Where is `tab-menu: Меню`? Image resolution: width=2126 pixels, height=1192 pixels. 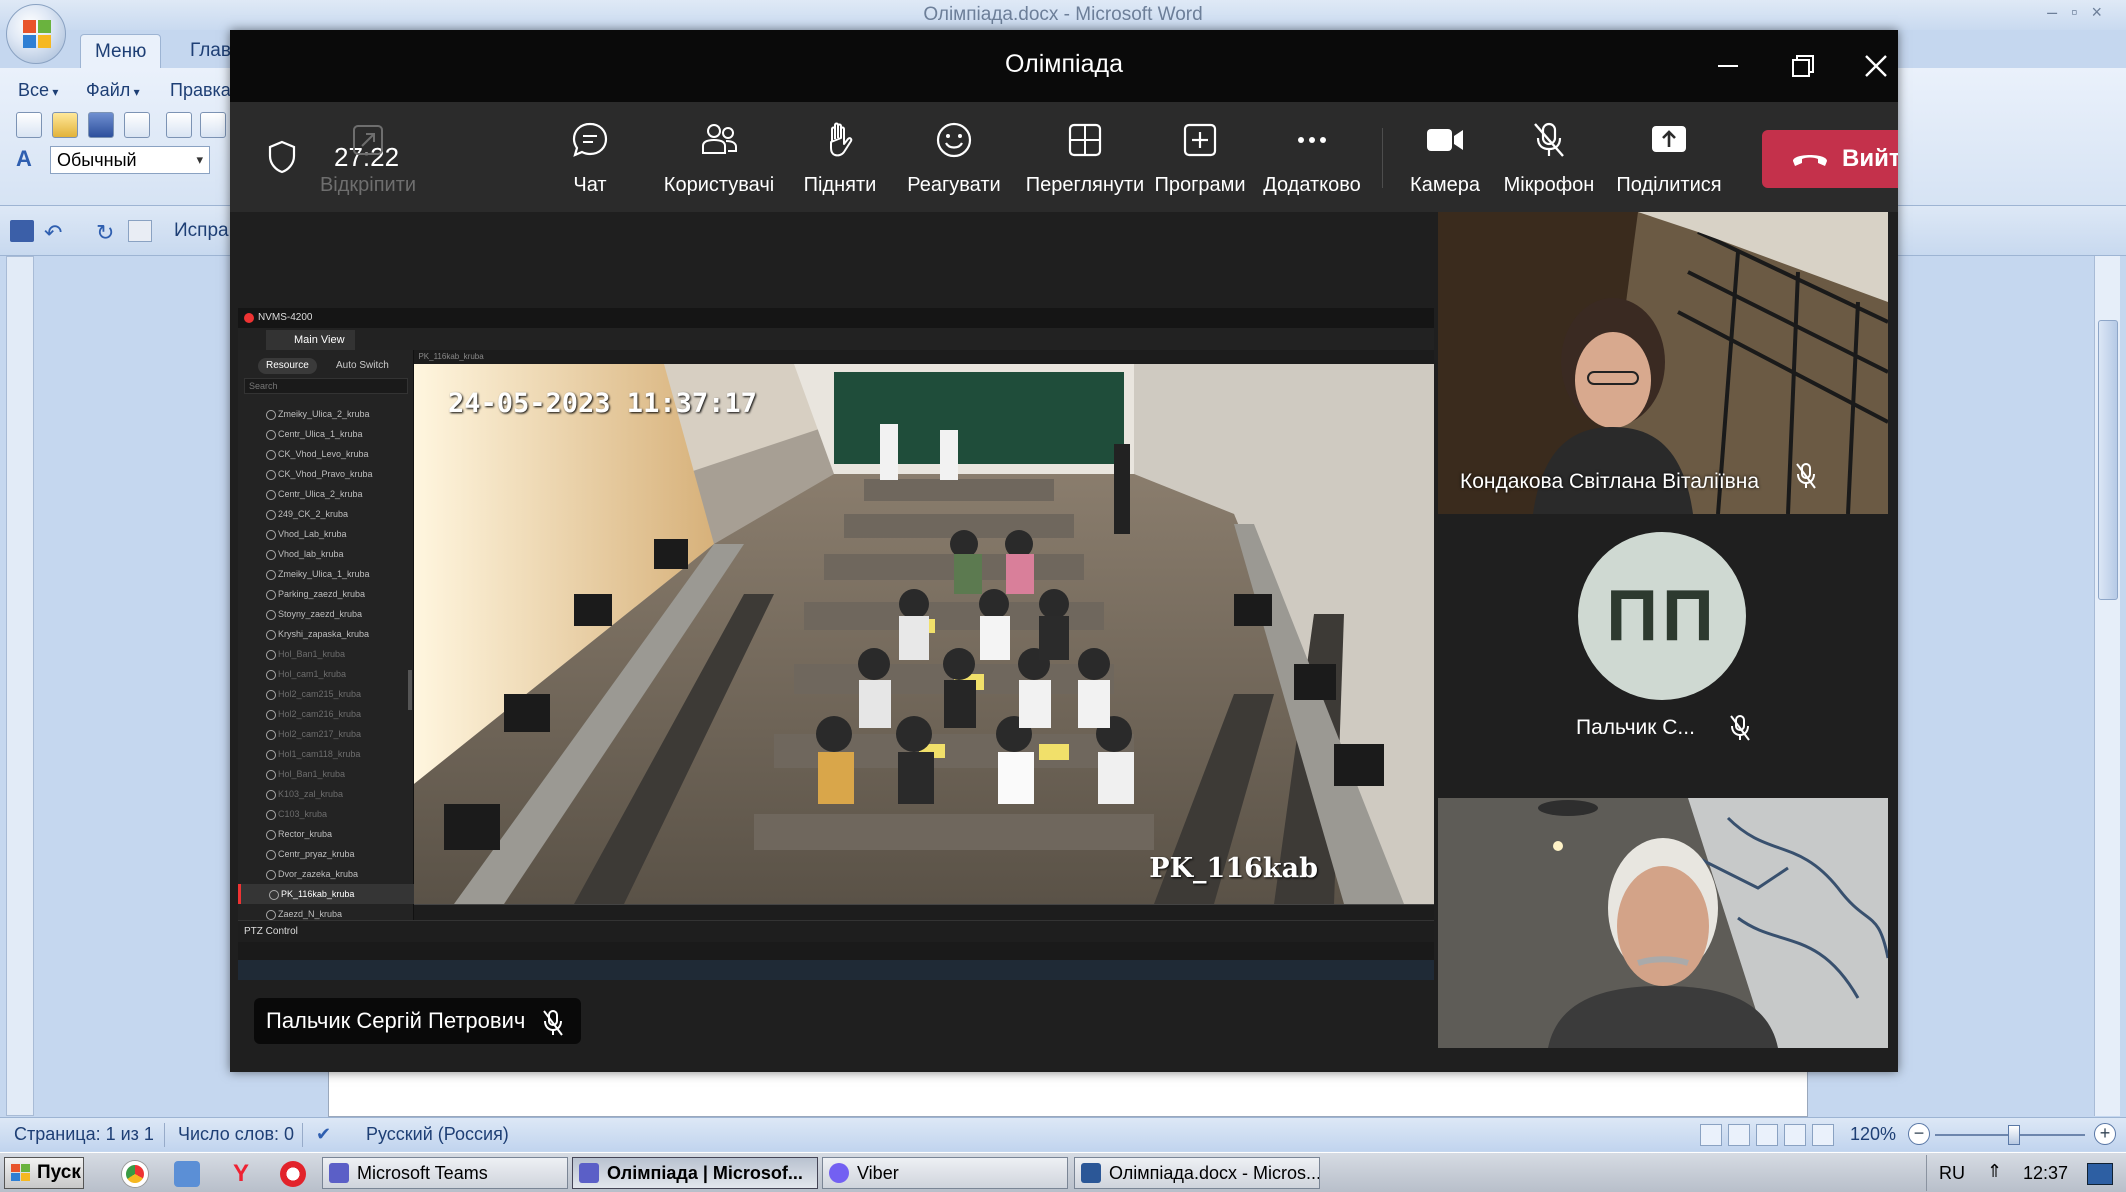
tab-menu: Меню is located at coordinates (121, 51).